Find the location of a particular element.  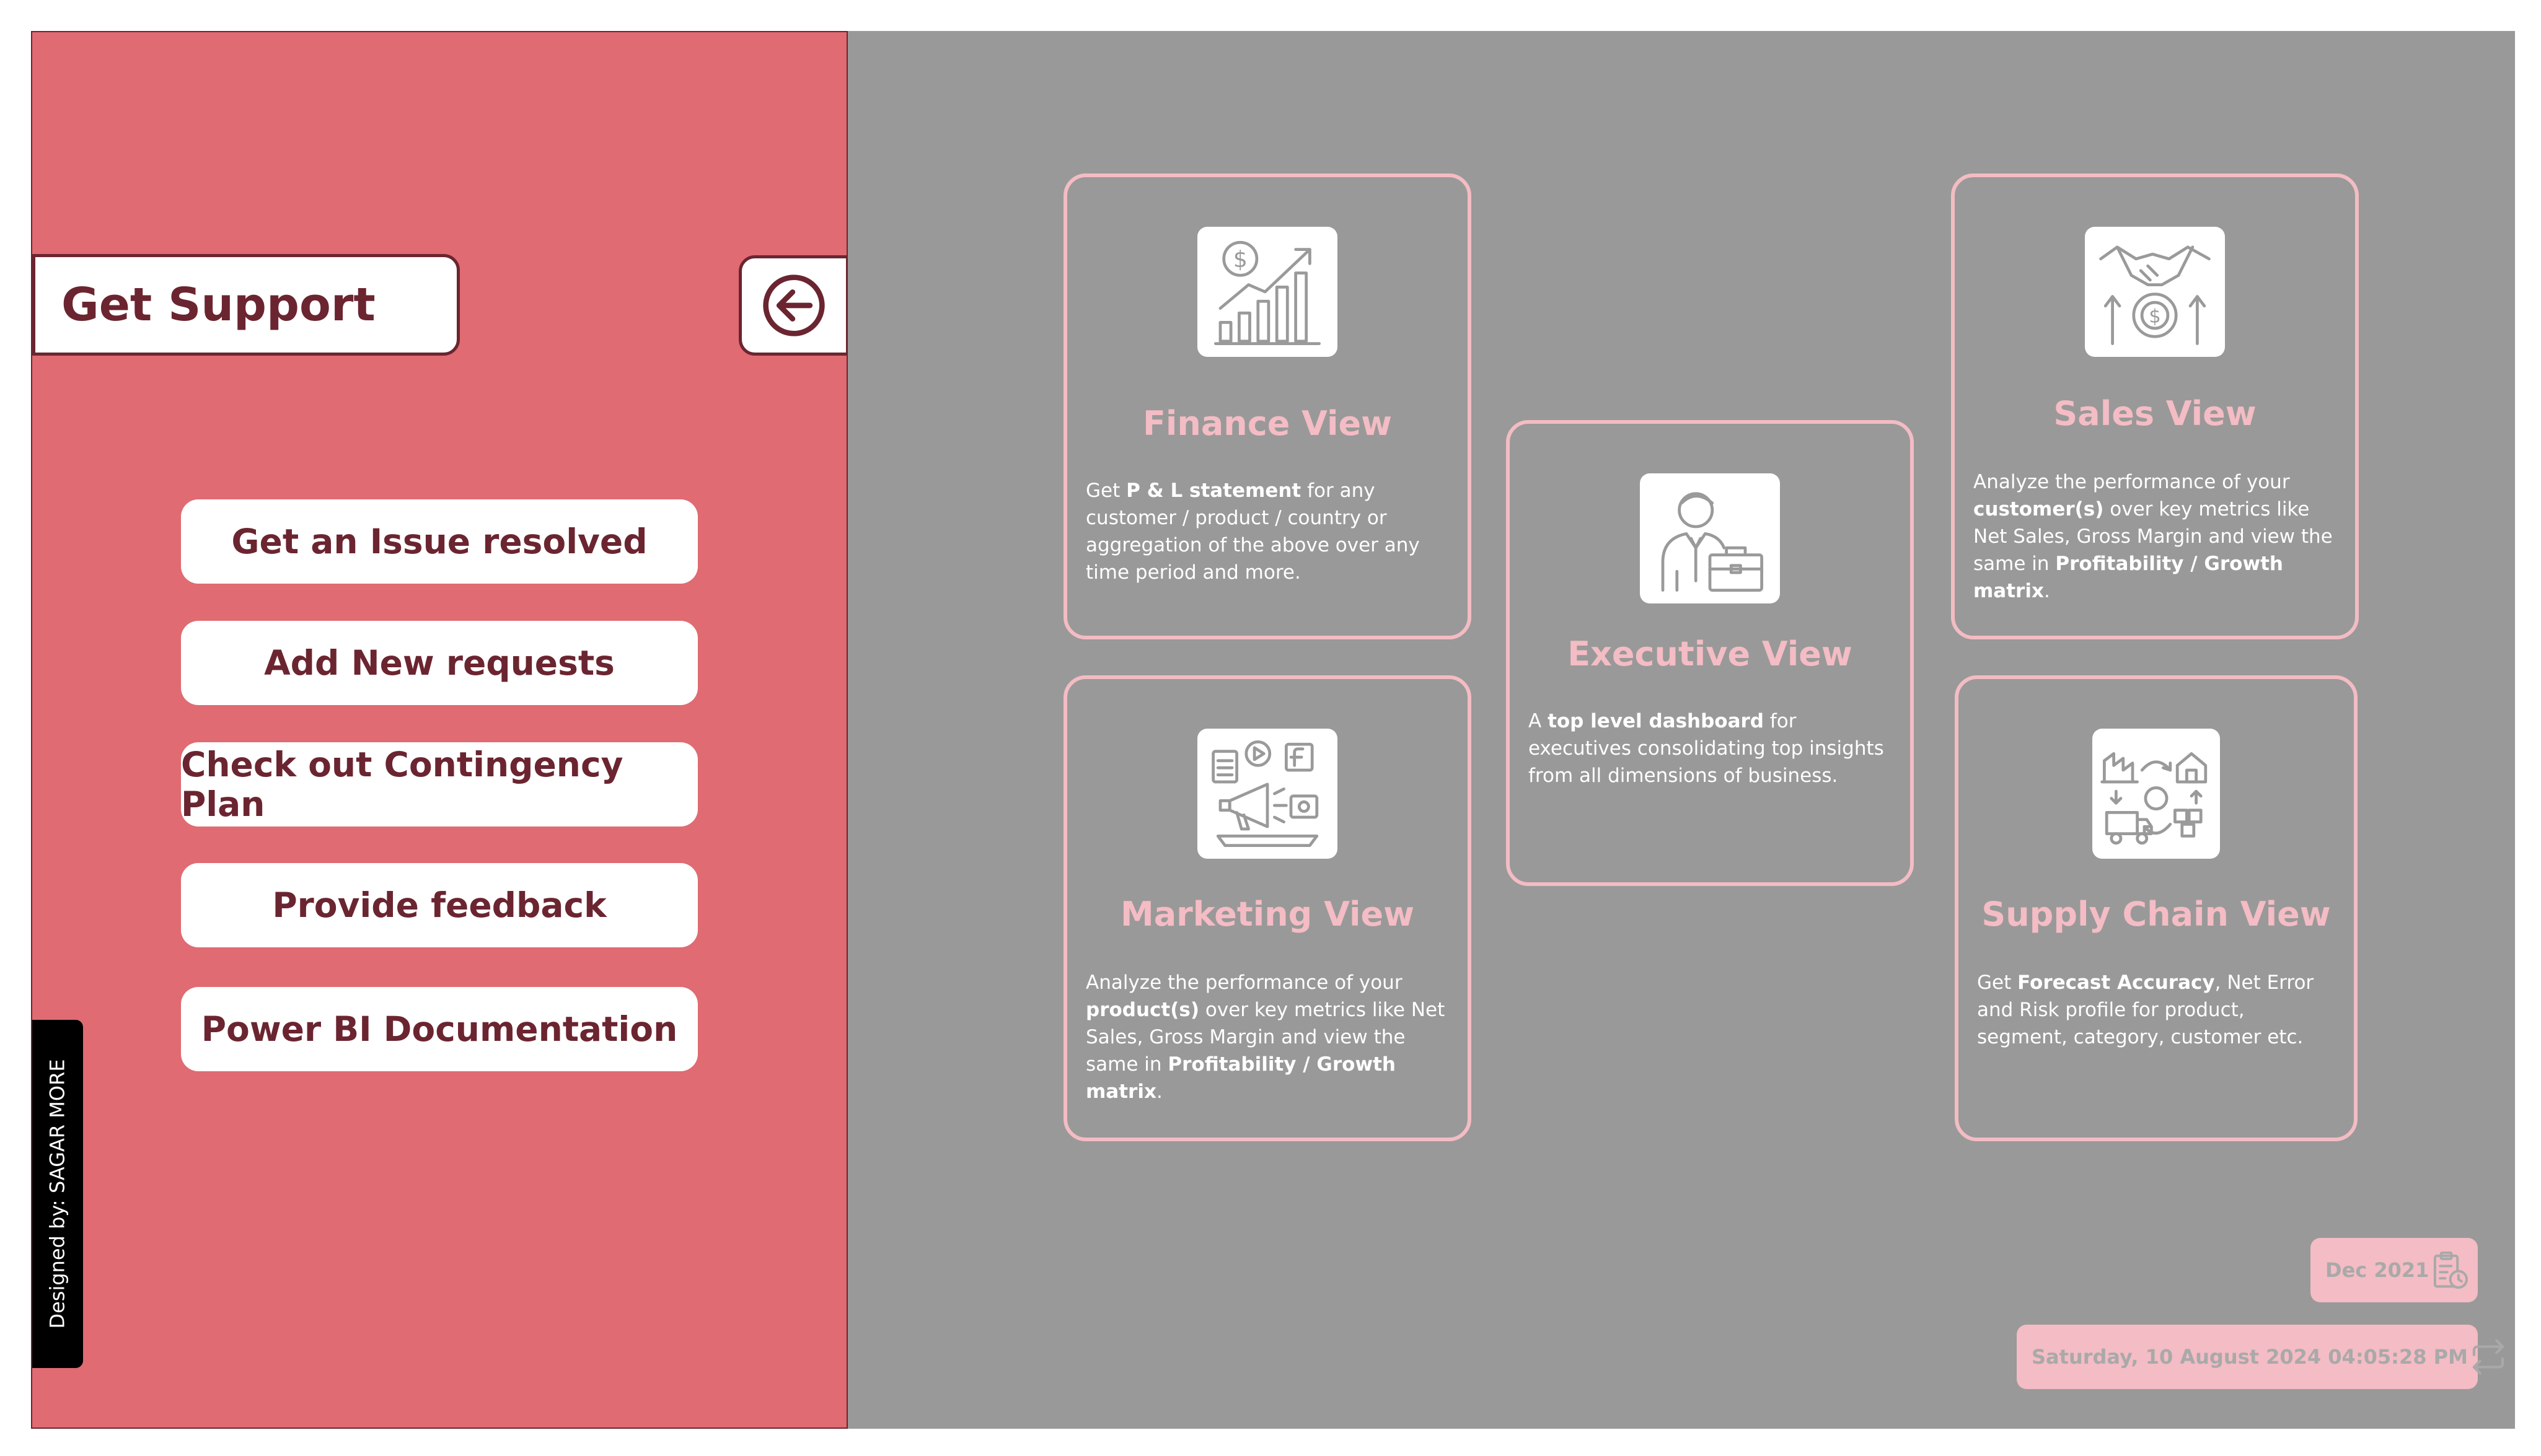

arrow-left-circle-icon is located at coordinates (794, 305).